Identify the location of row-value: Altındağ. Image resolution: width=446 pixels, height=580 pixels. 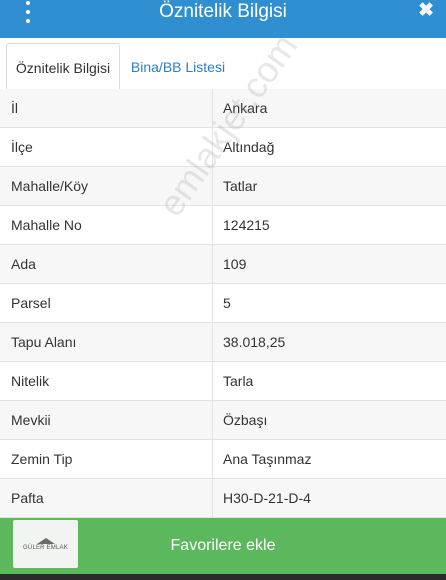
(249, 147).